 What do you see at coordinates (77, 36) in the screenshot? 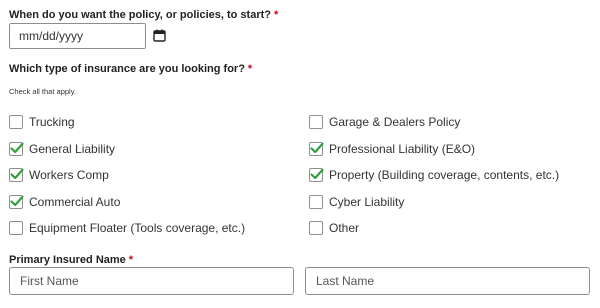
I see `start-date-input: mm/dd/yyyy` at bounding box center [77, 36].